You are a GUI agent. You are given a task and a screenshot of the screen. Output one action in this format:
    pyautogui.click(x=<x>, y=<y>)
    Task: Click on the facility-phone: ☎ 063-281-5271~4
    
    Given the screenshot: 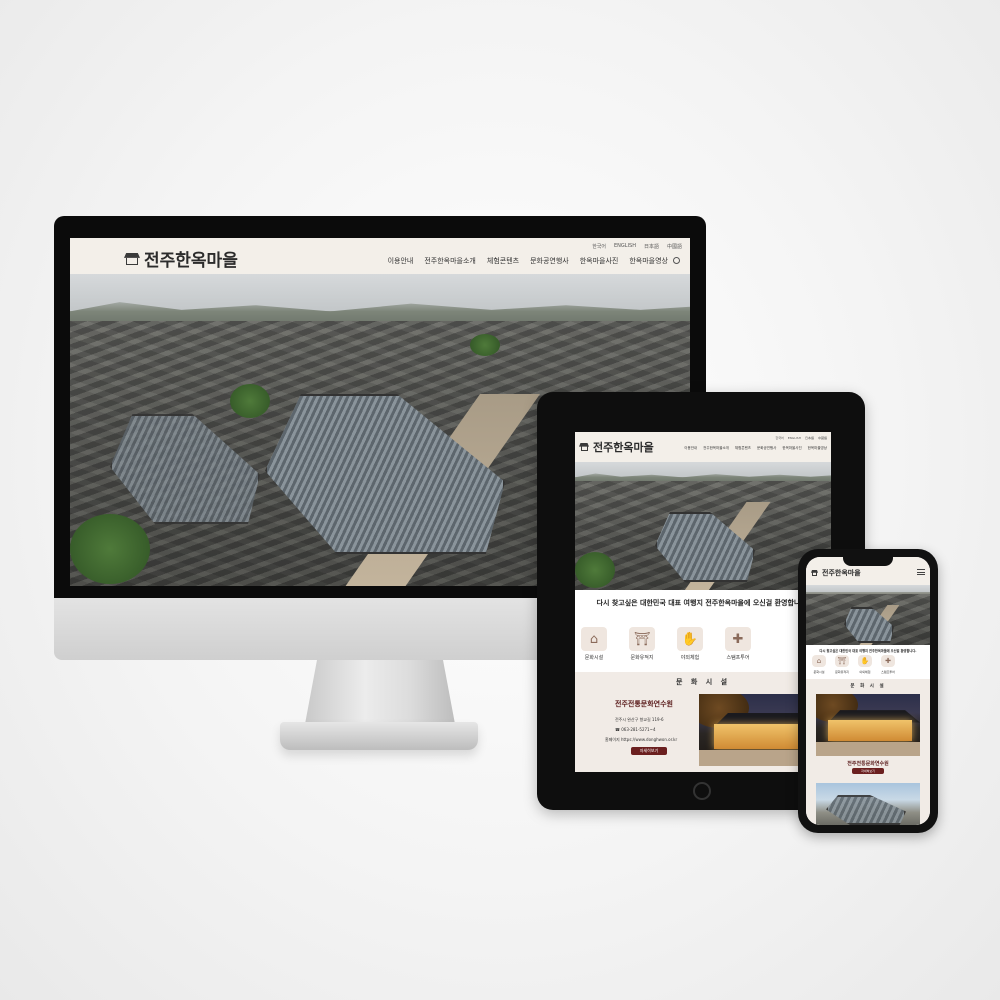 What is the action you would take?
    pyautogui.click(x=635, y=729)
    